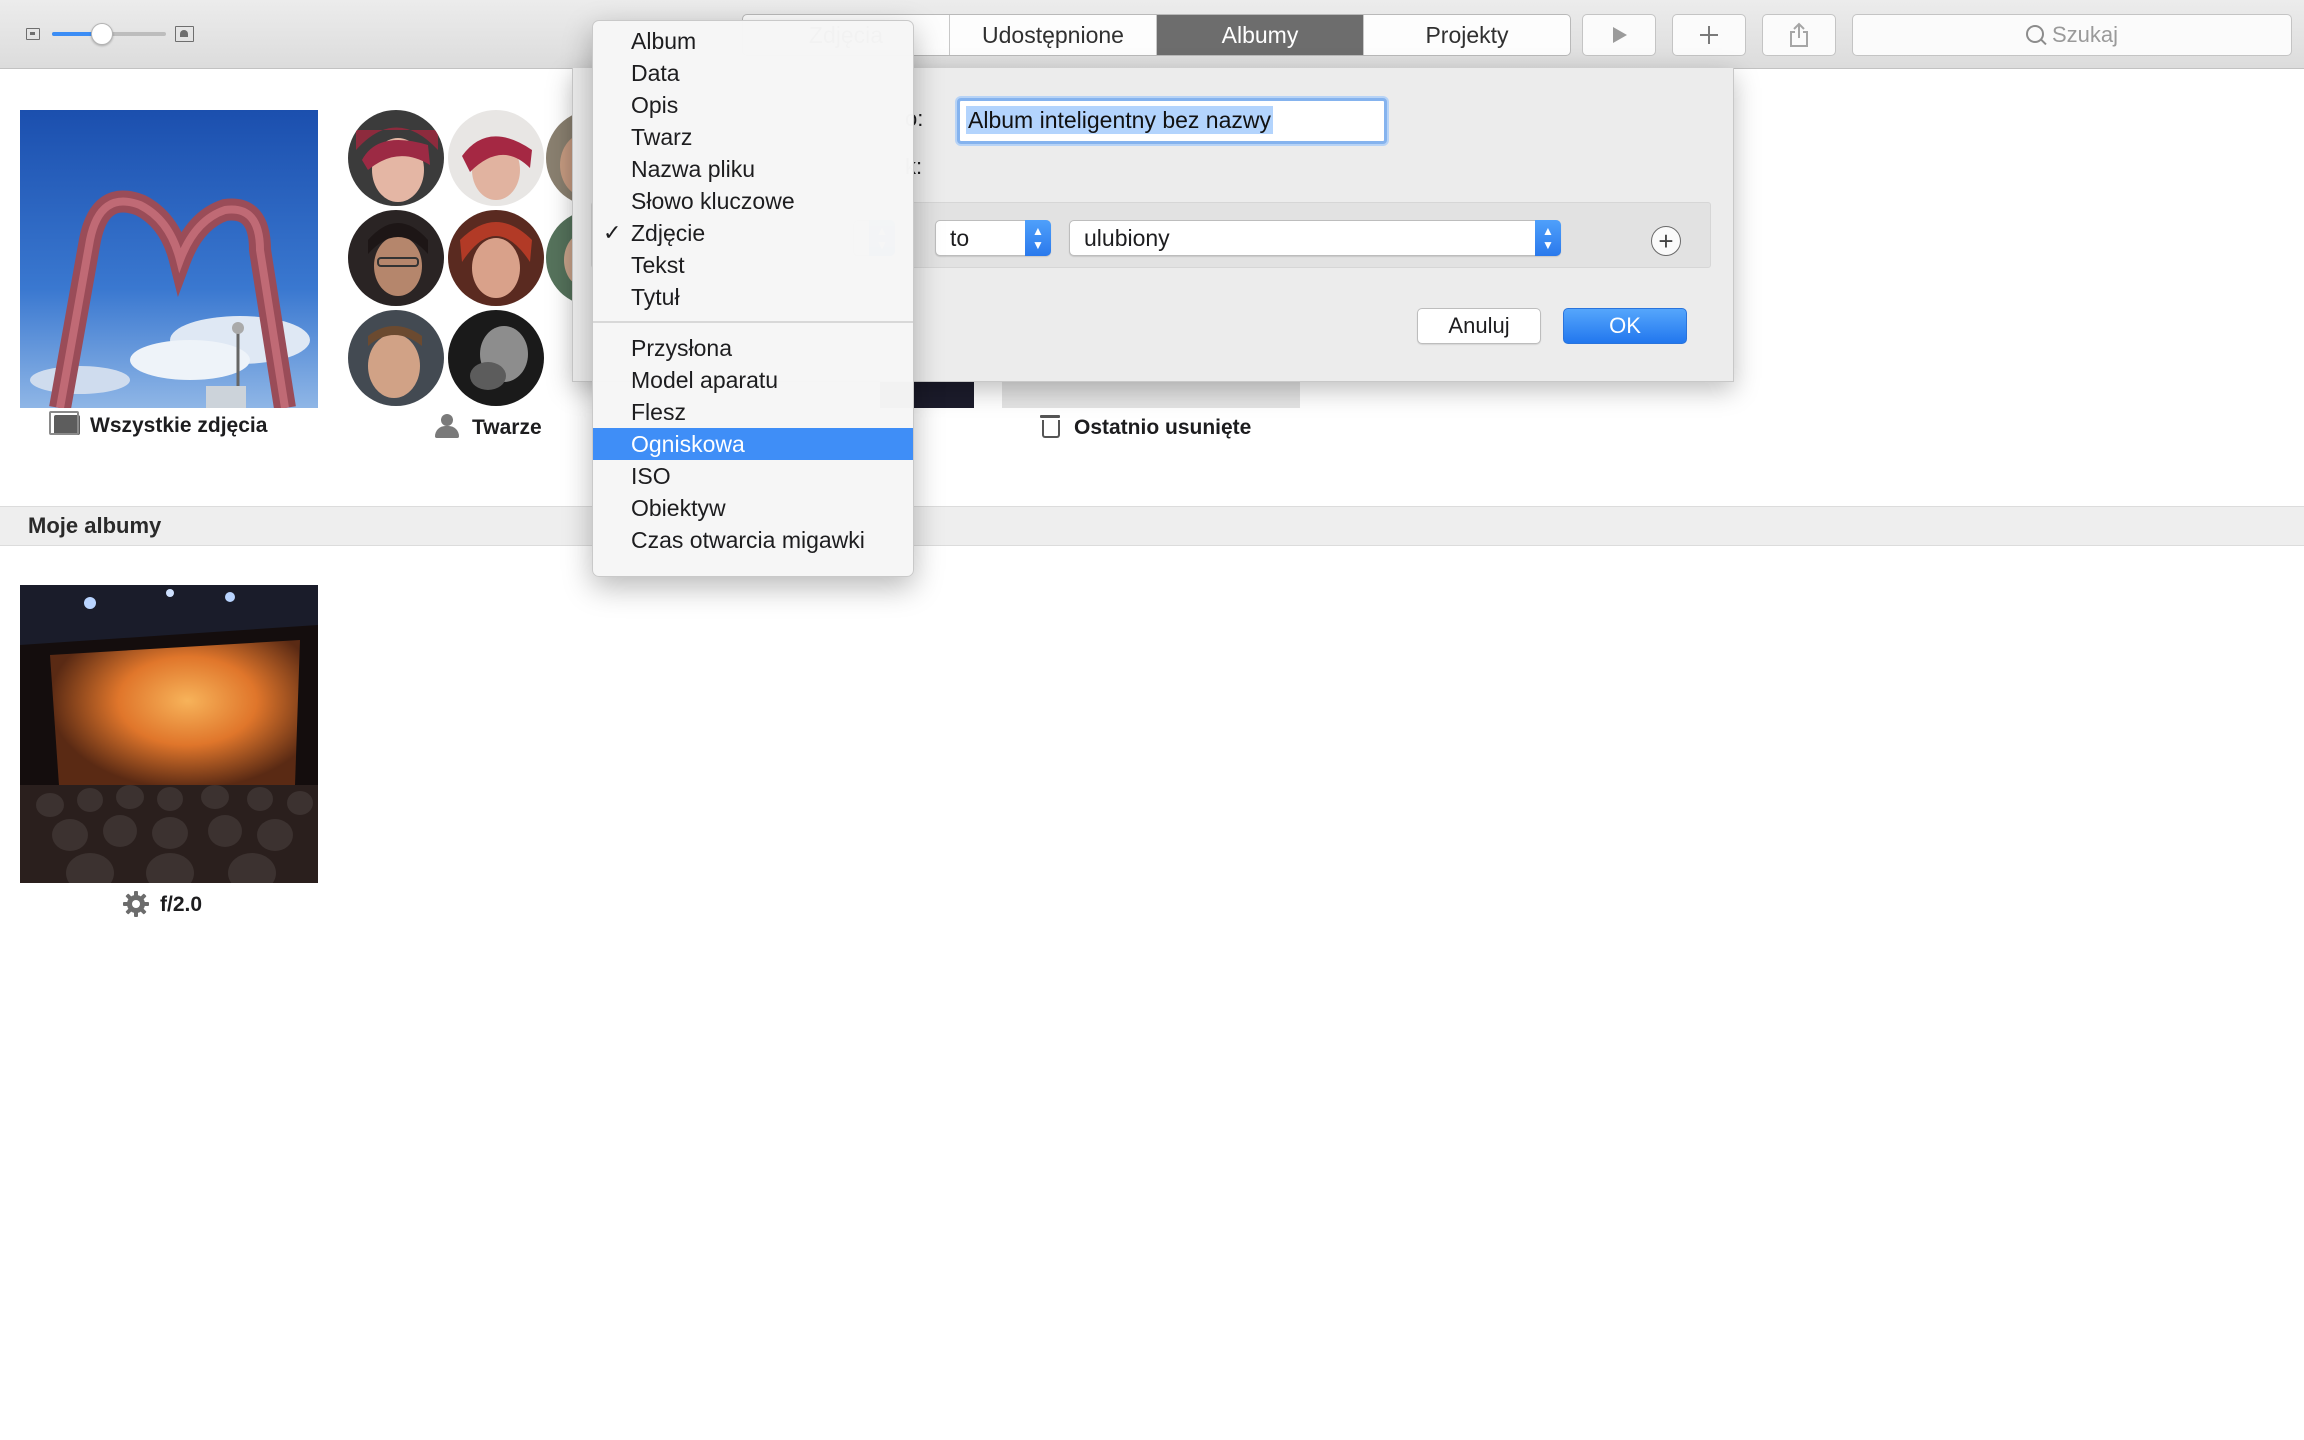  Describe the element at coordinates (1152, 526) in the screenshot. I see `section-header: Moje albumy` at that location.